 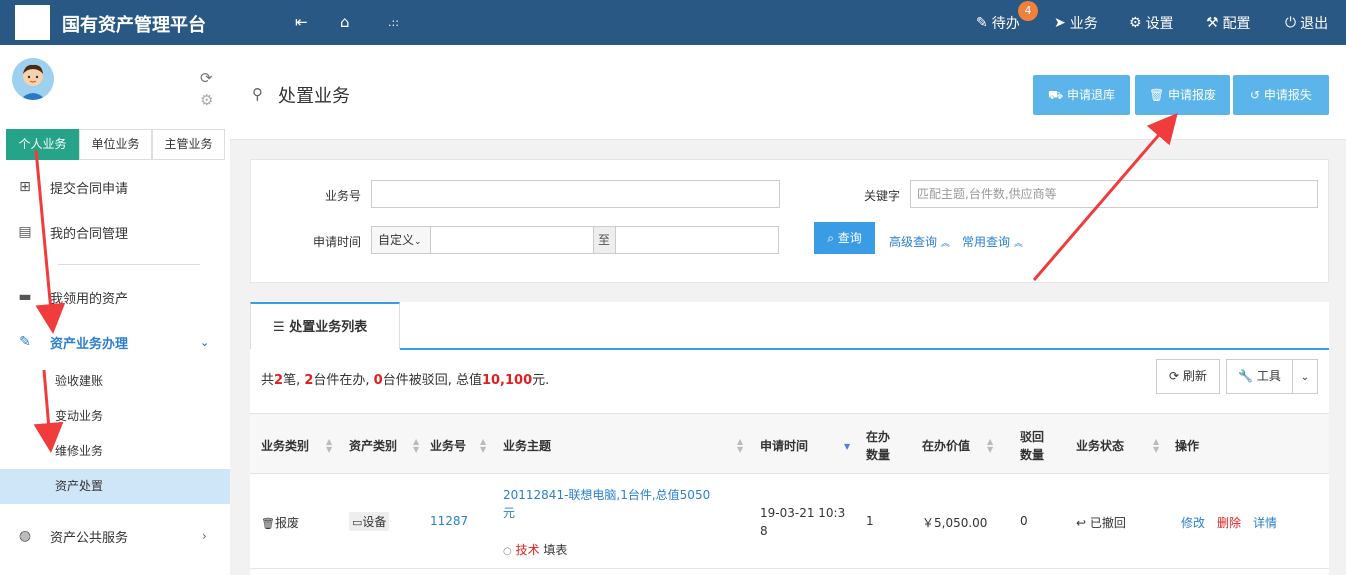 I want to click on advanced-query-link: 高级查询 ︽, so click(x=919, y=241).